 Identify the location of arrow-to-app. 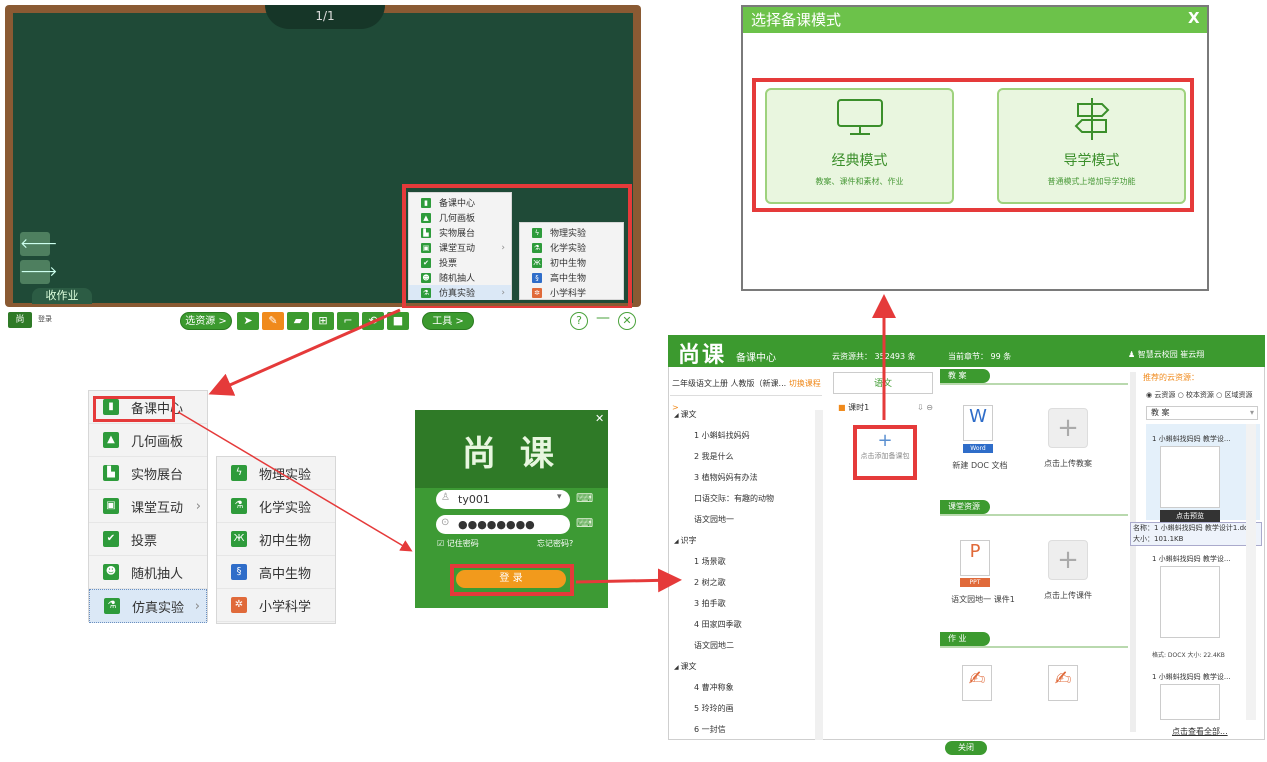
(628, 580).